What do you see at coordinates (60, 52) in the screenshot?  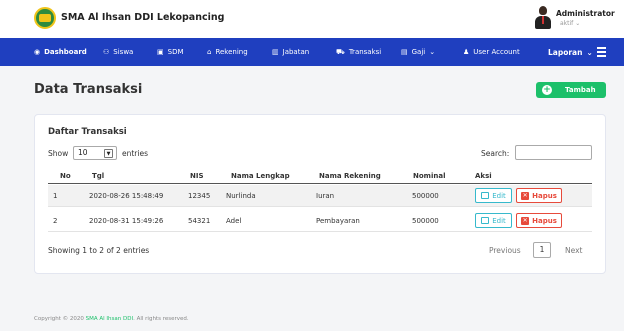 I see `nav-dashboard: ◉ Dashboard` at bounding box center [60, 52].